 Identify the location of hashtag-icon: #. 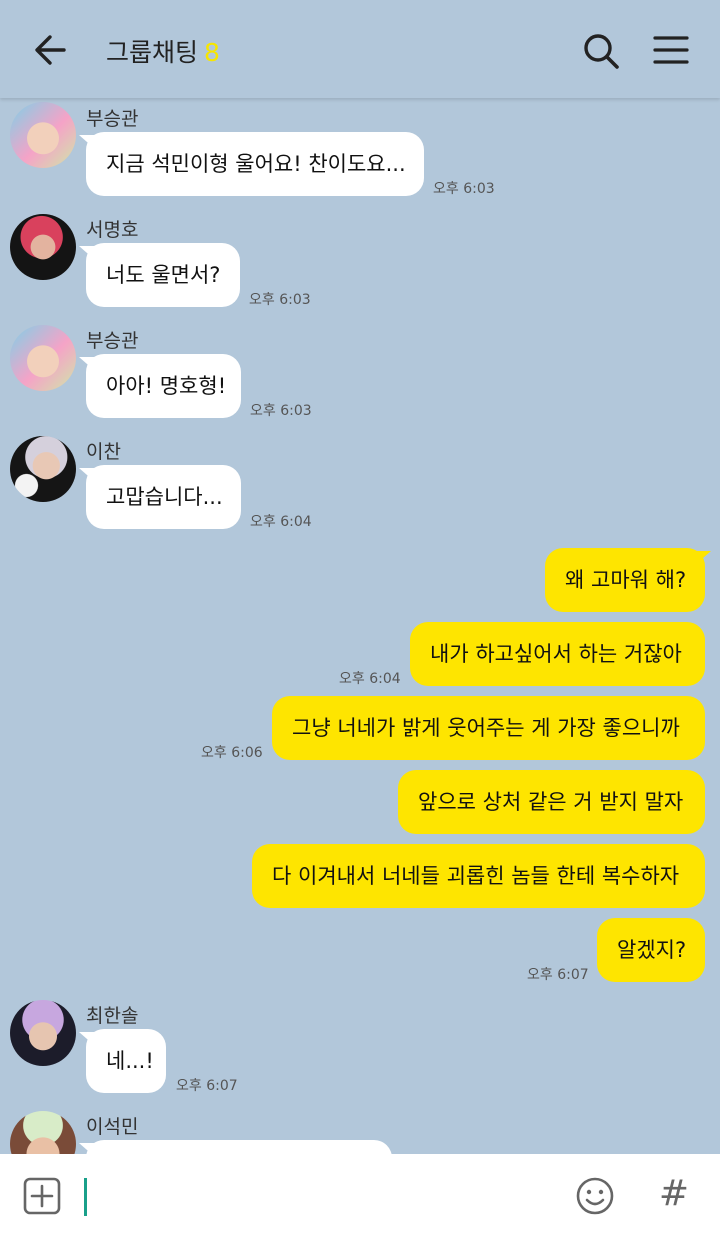
(674, 1194).